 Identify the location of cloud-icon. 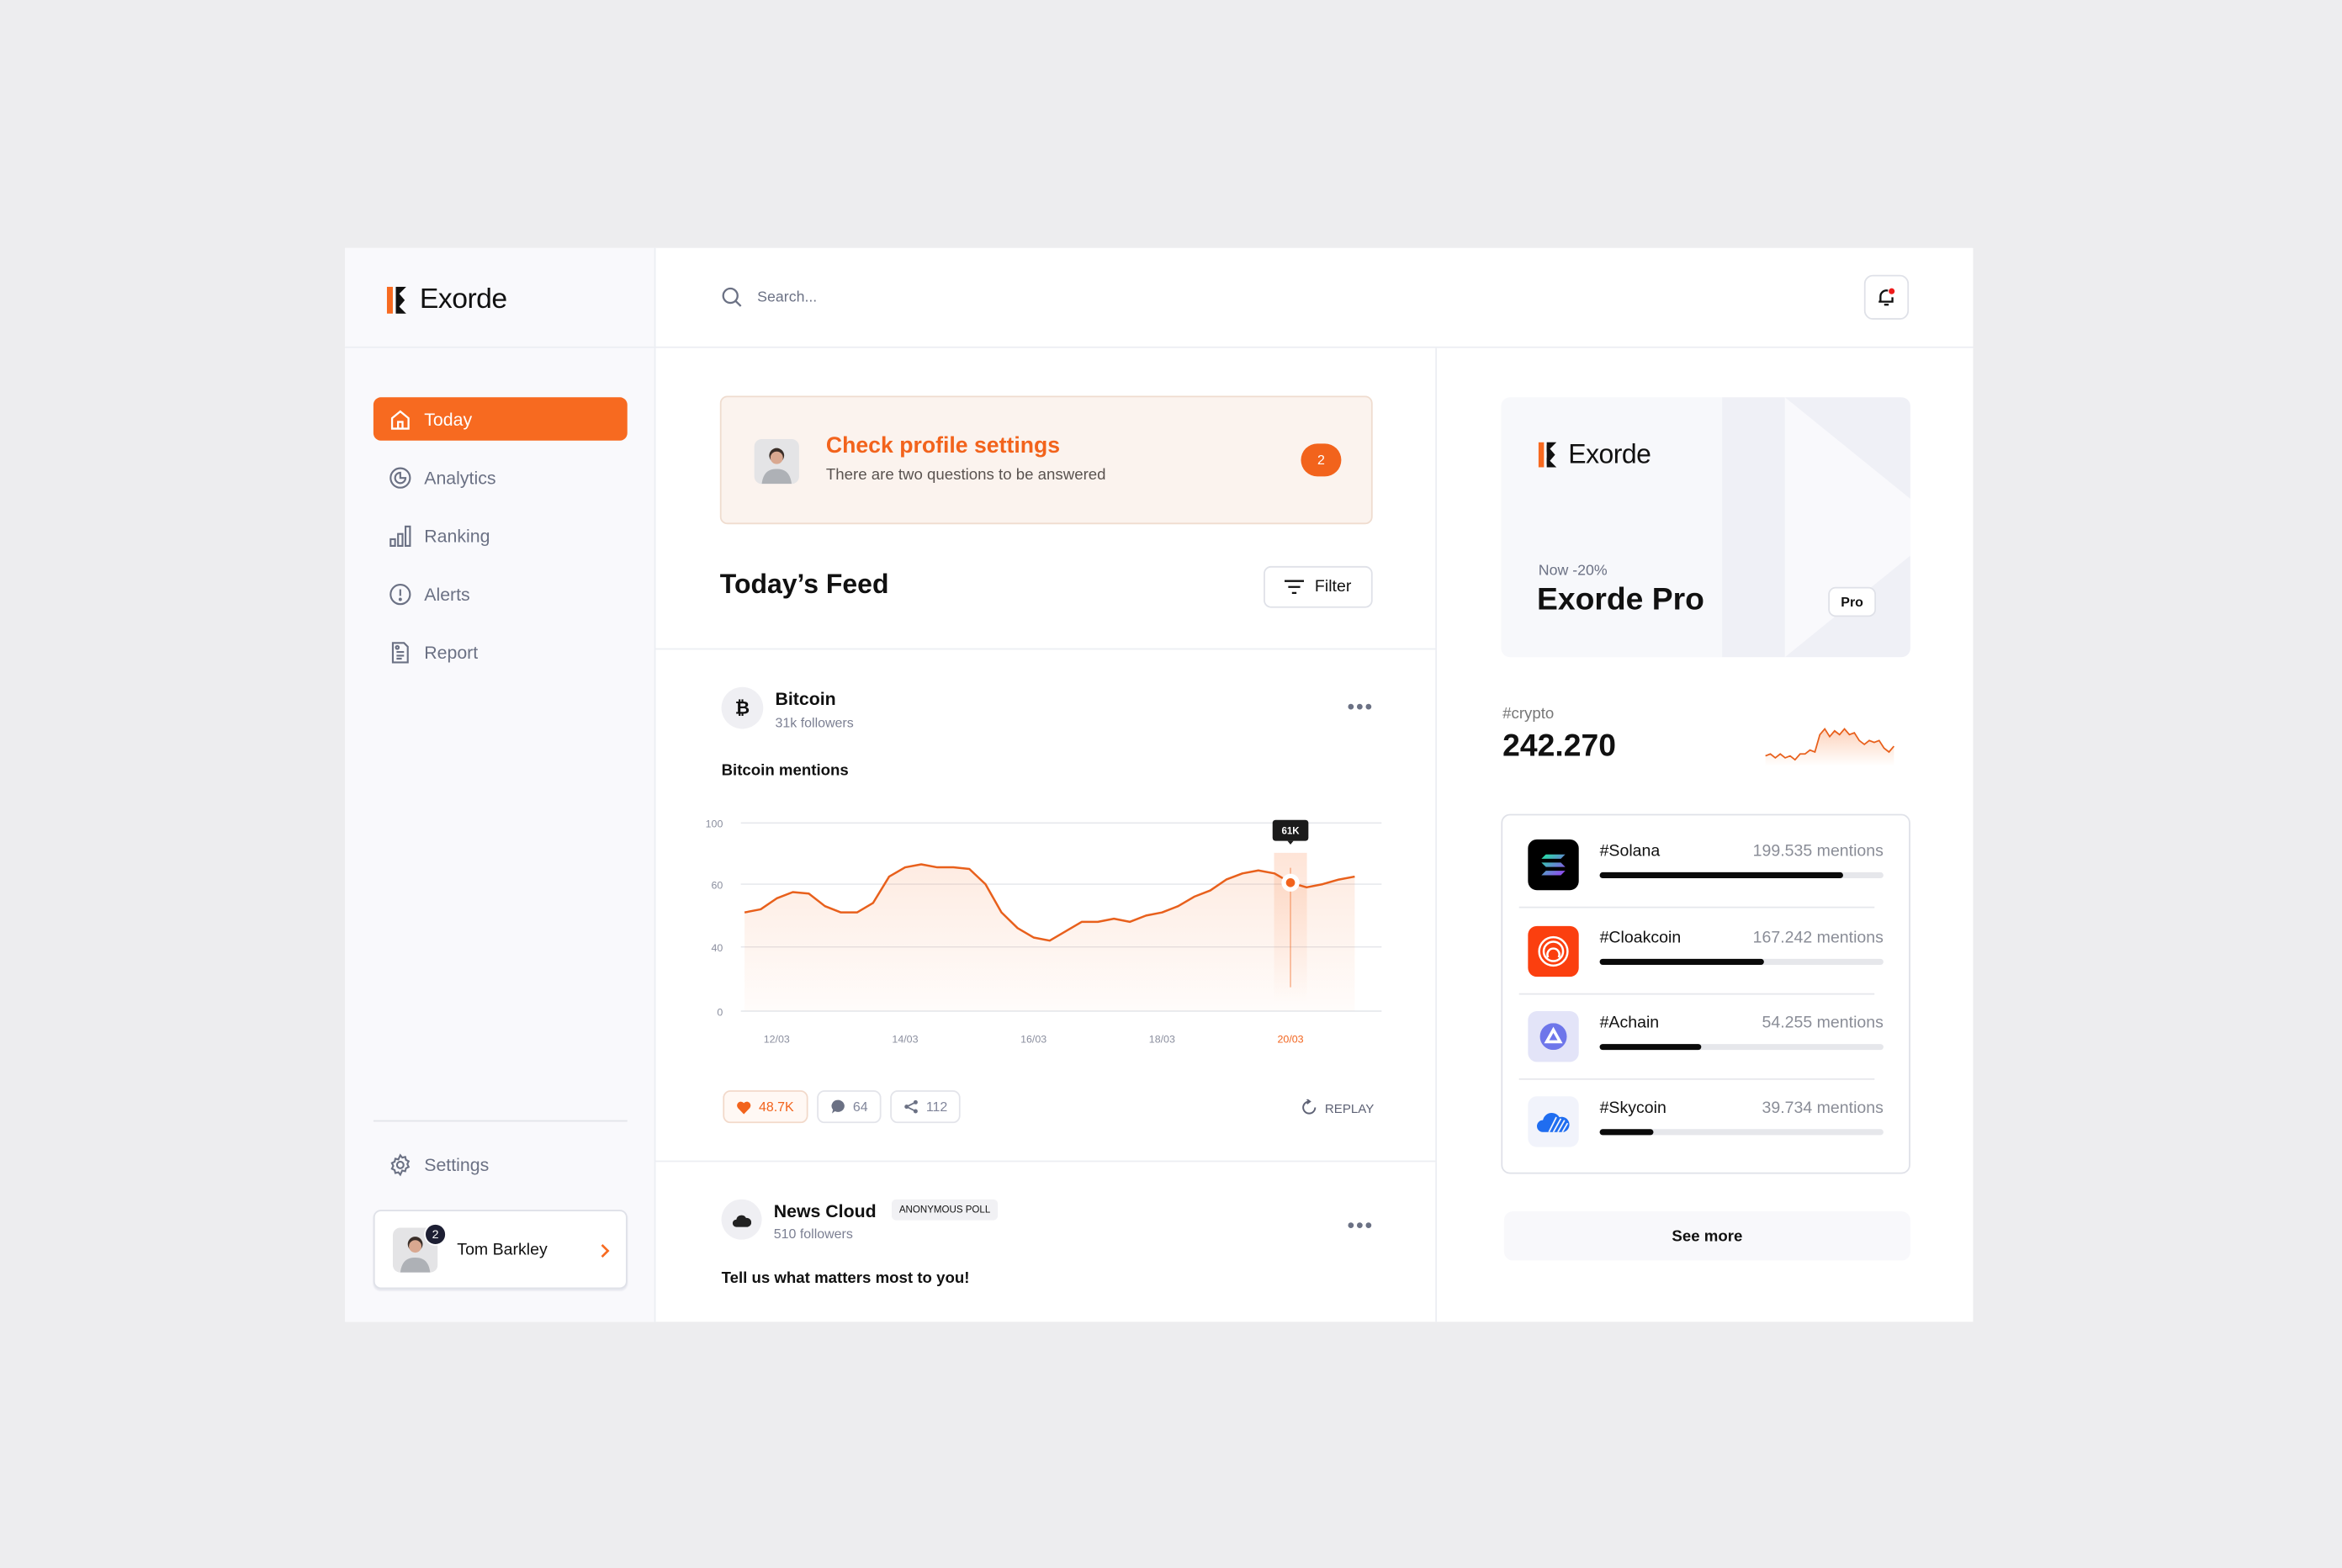
(742, 1220).